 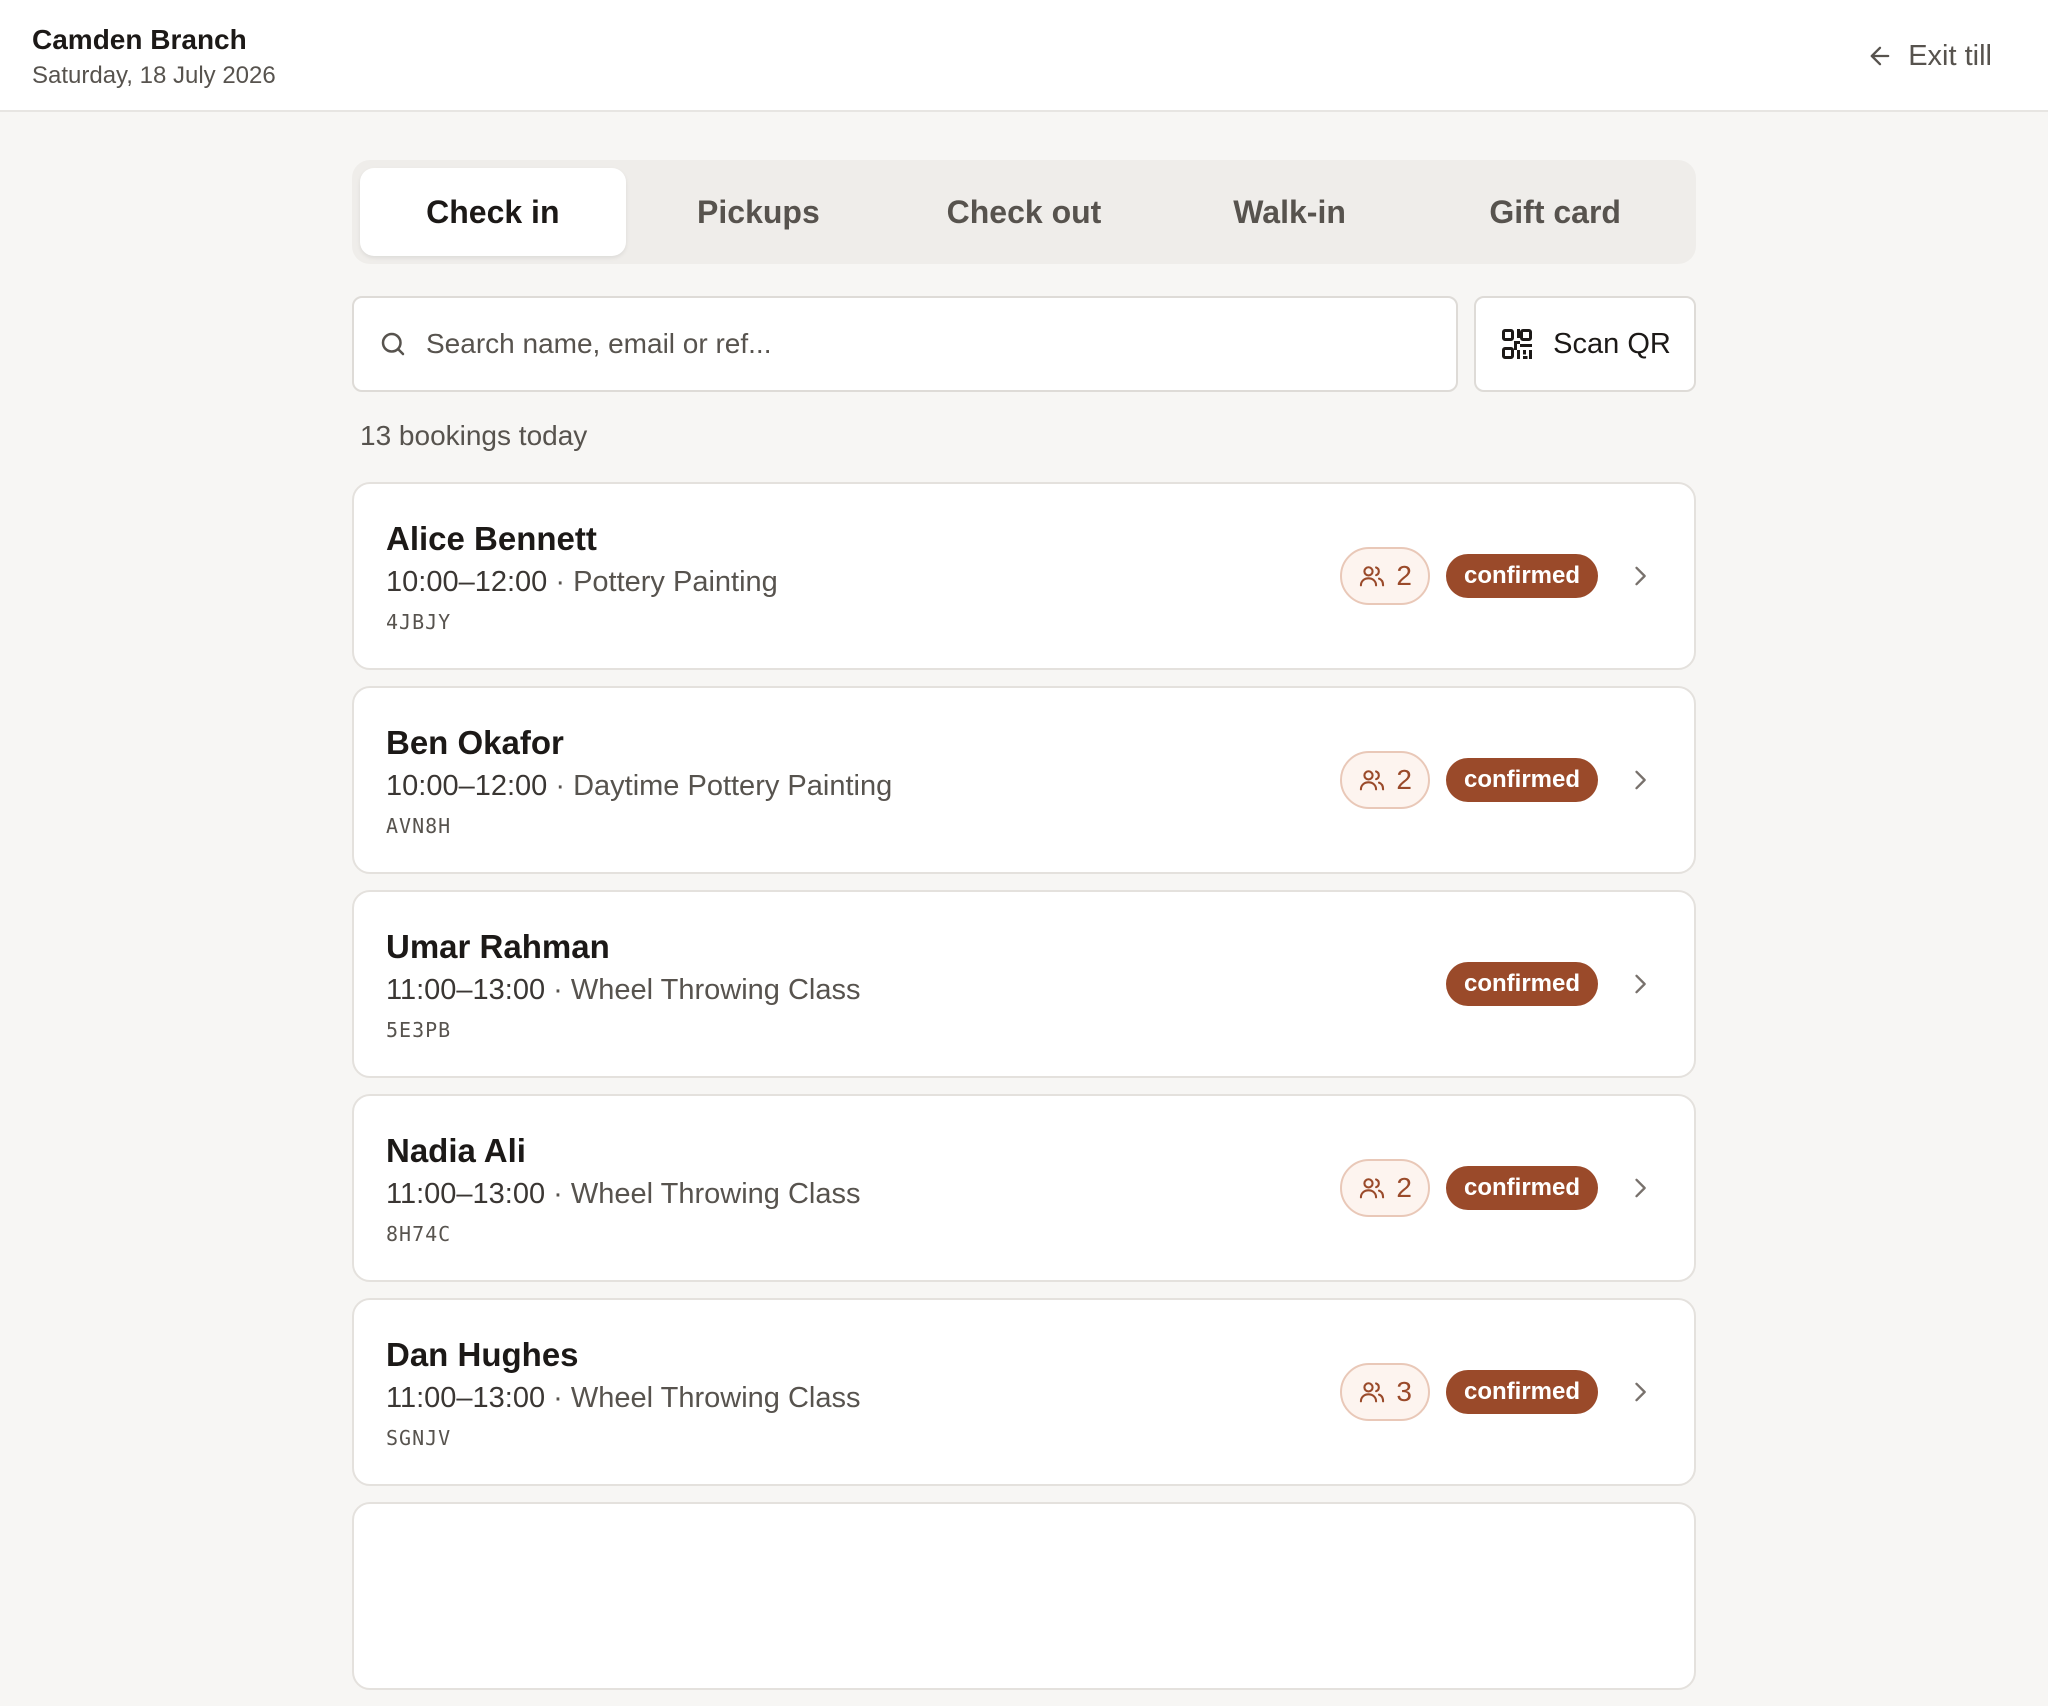 I want to click on search-input, so click(x=941, y=344).